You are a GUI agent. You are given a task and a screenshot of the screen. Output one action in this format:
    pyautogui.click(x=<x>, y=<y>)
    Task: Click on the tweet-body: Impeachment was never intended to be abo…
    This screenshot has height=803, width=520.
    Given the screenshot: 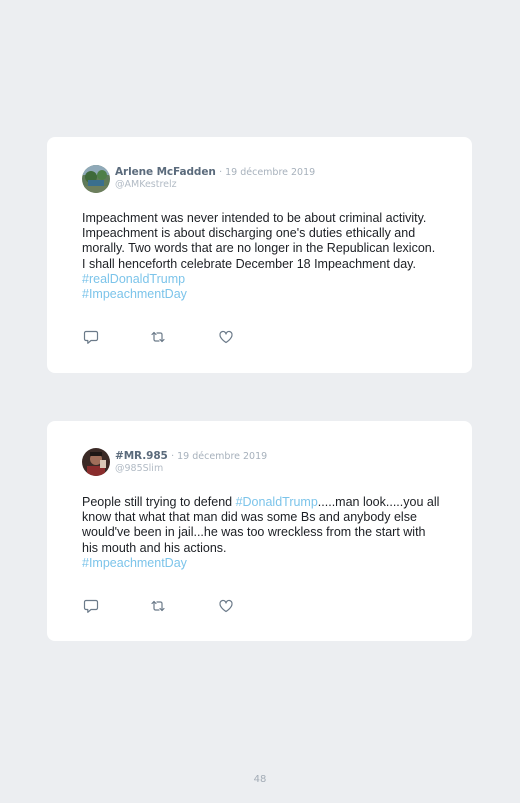 What is the action you would take?
    pyautogui.click(x=259, y=241)
    